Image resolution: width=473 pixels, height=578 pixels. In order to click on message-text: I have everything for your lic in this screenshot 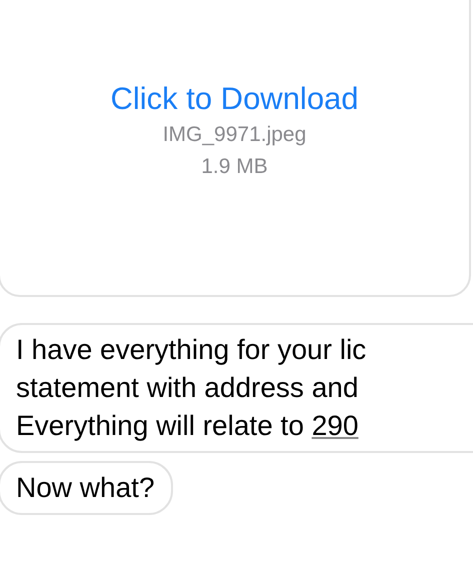, I will do `click(191, 349)`.